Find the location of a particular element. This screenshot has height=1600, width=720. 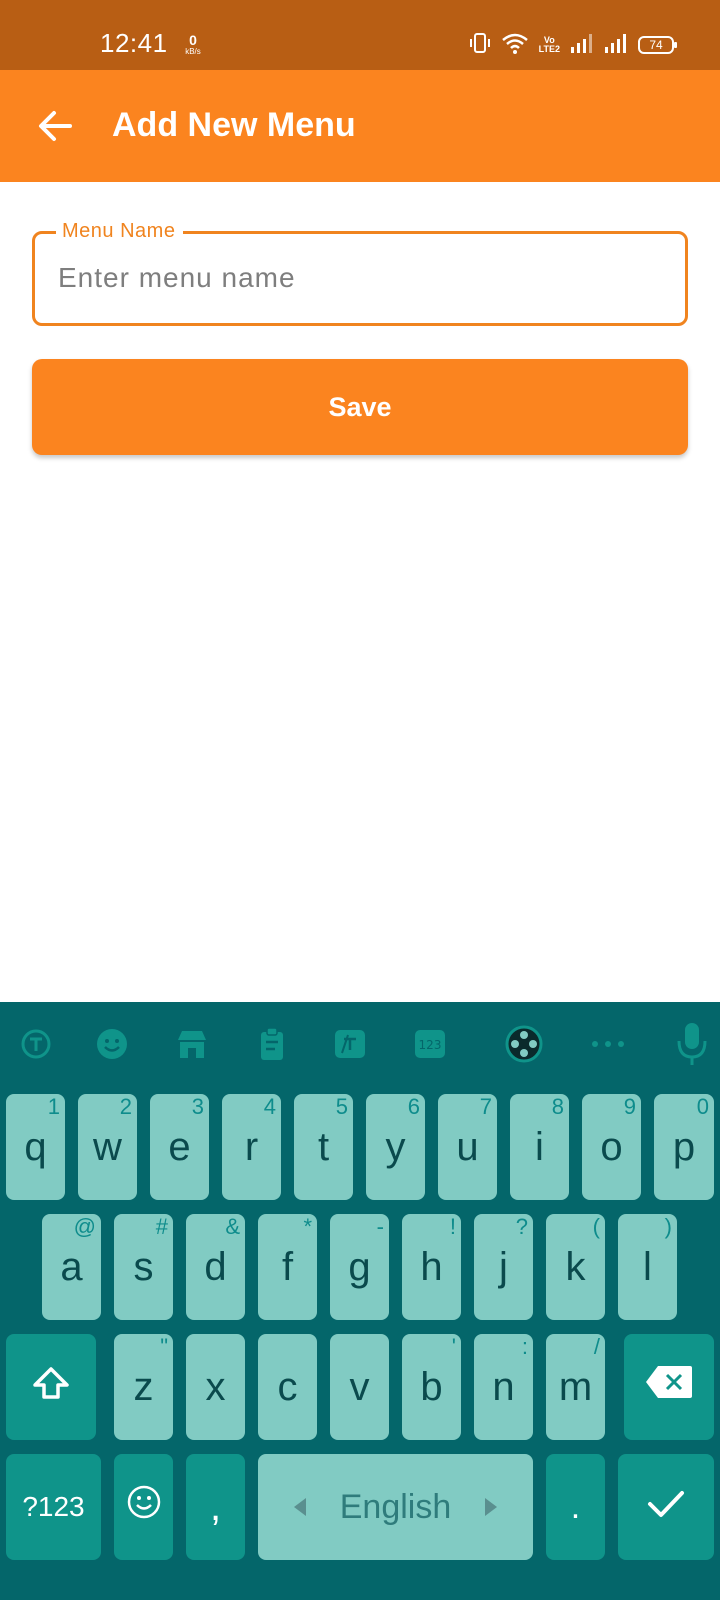

network-speed-unit: kB/s is located at coordinates (193, 51).